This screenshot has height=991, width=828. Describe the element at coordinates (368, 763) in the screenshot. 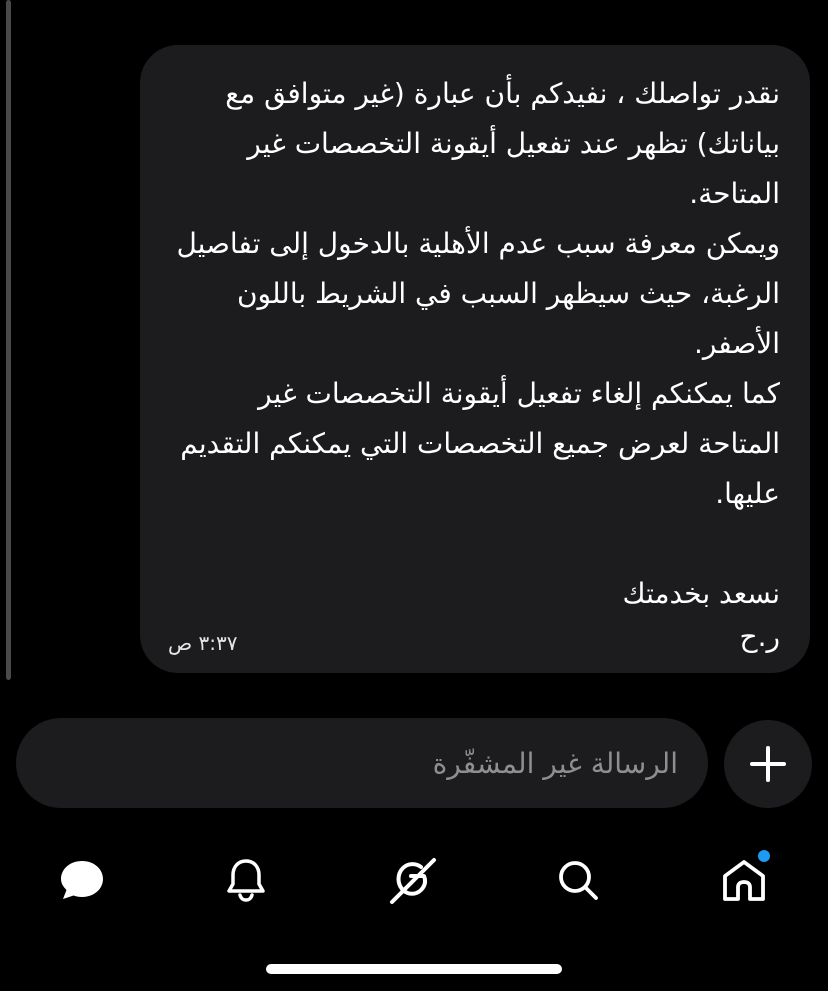

I see `message-input` at that location.